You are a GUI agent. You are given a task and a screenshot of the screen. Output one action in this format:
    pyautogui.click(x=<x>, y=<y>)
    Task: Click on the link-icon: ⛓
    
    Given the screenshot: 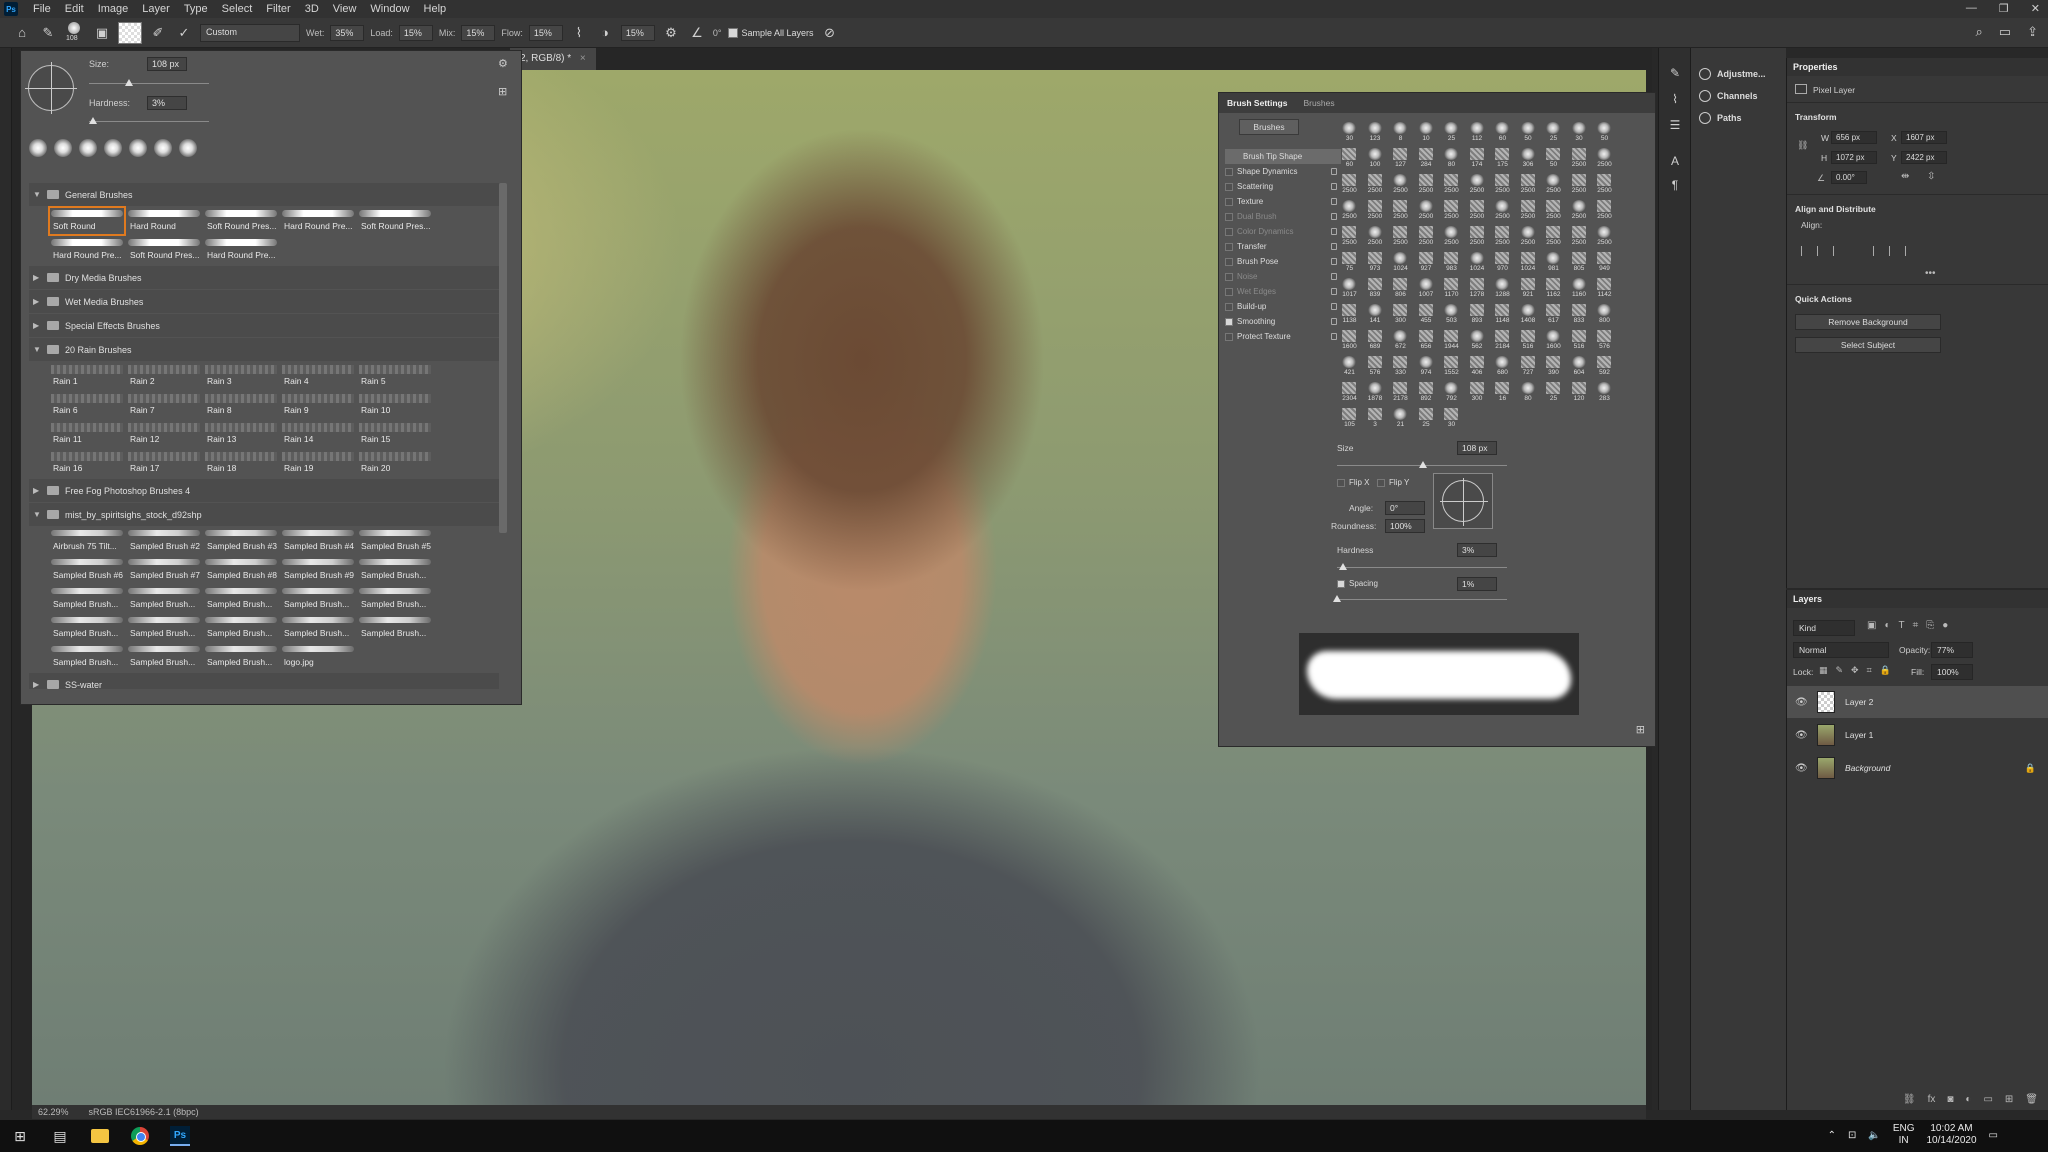 What is the action you would take?
    pyautogui.click(x=1802, y=145)
    